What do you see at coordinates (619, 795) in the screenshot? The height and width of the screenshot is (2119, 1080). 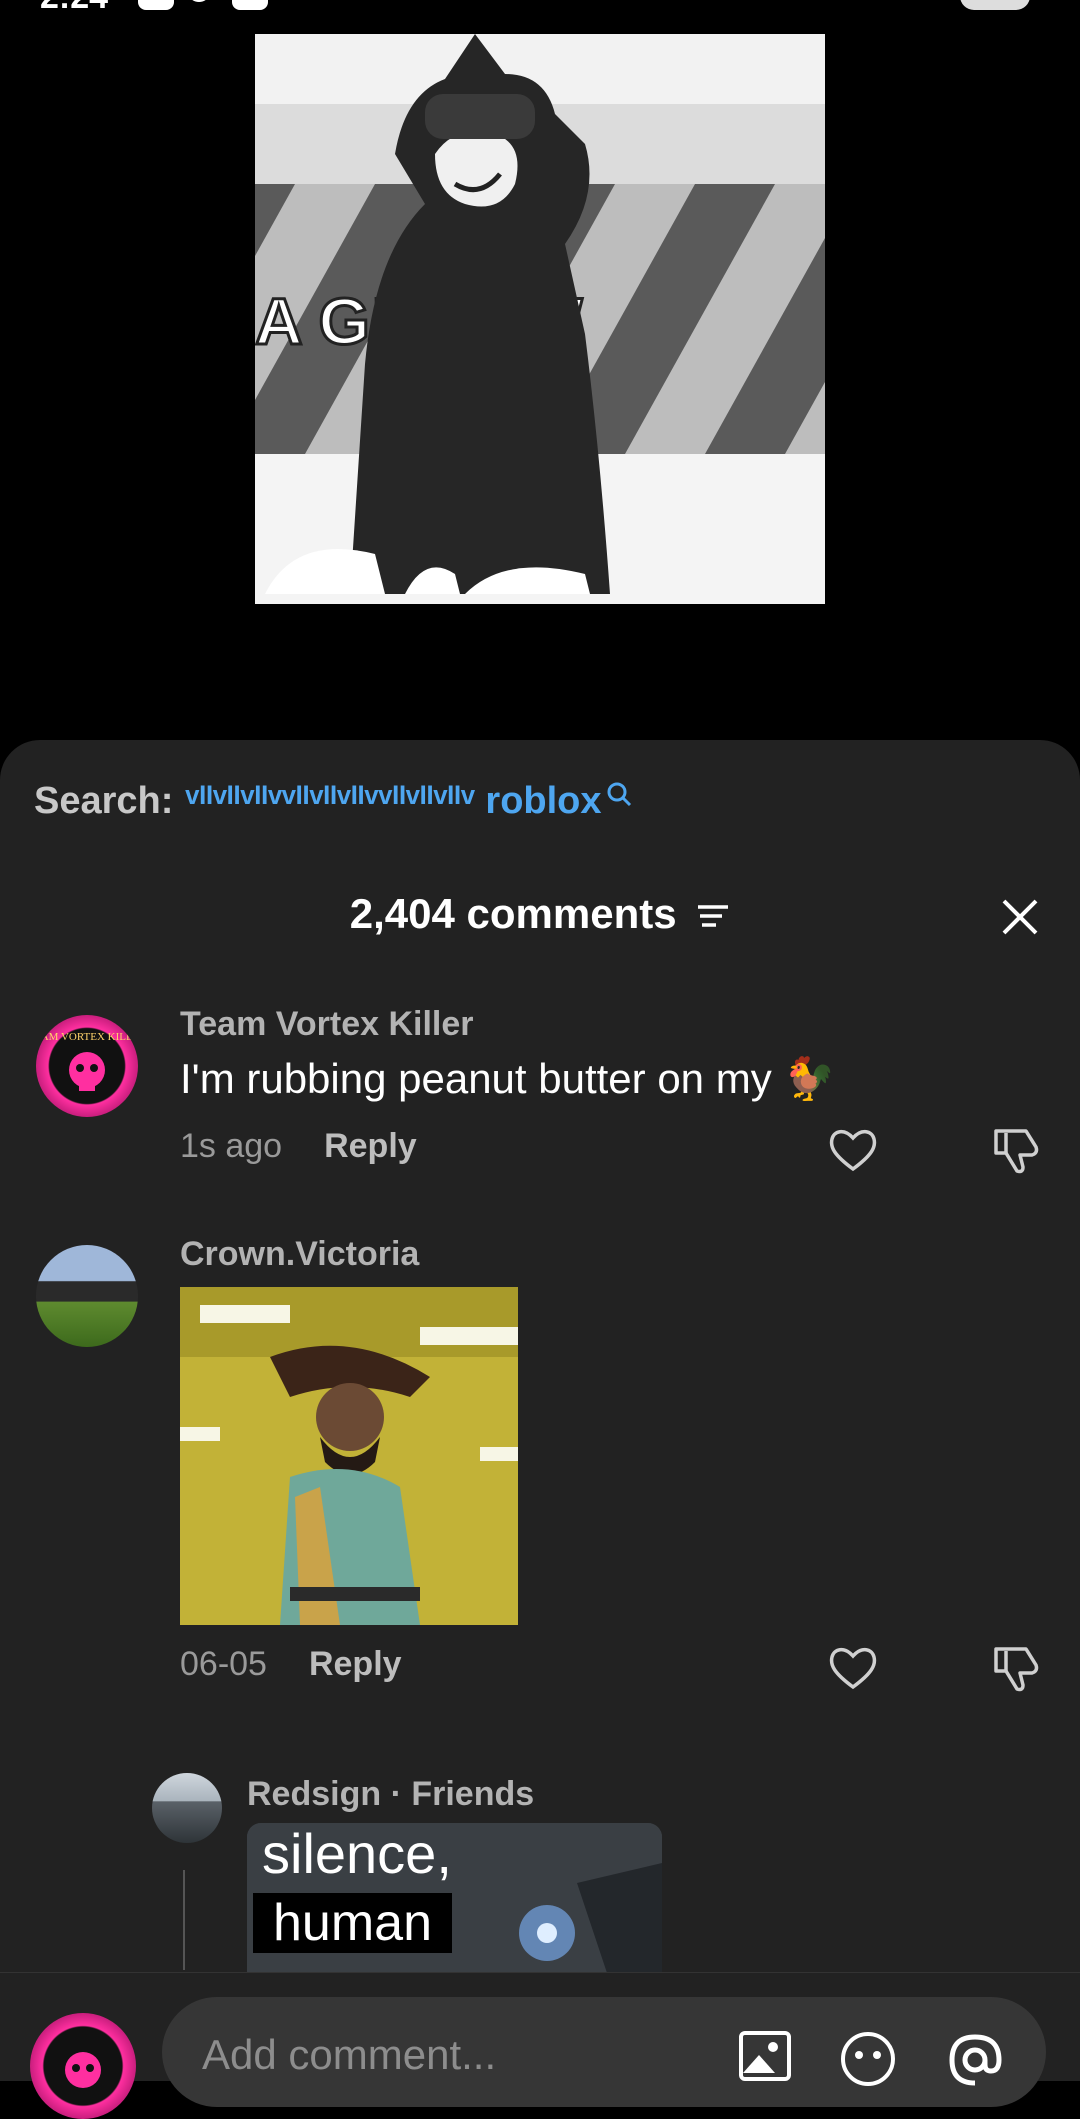 I see `search-icon` at bounding box center [619, 795].